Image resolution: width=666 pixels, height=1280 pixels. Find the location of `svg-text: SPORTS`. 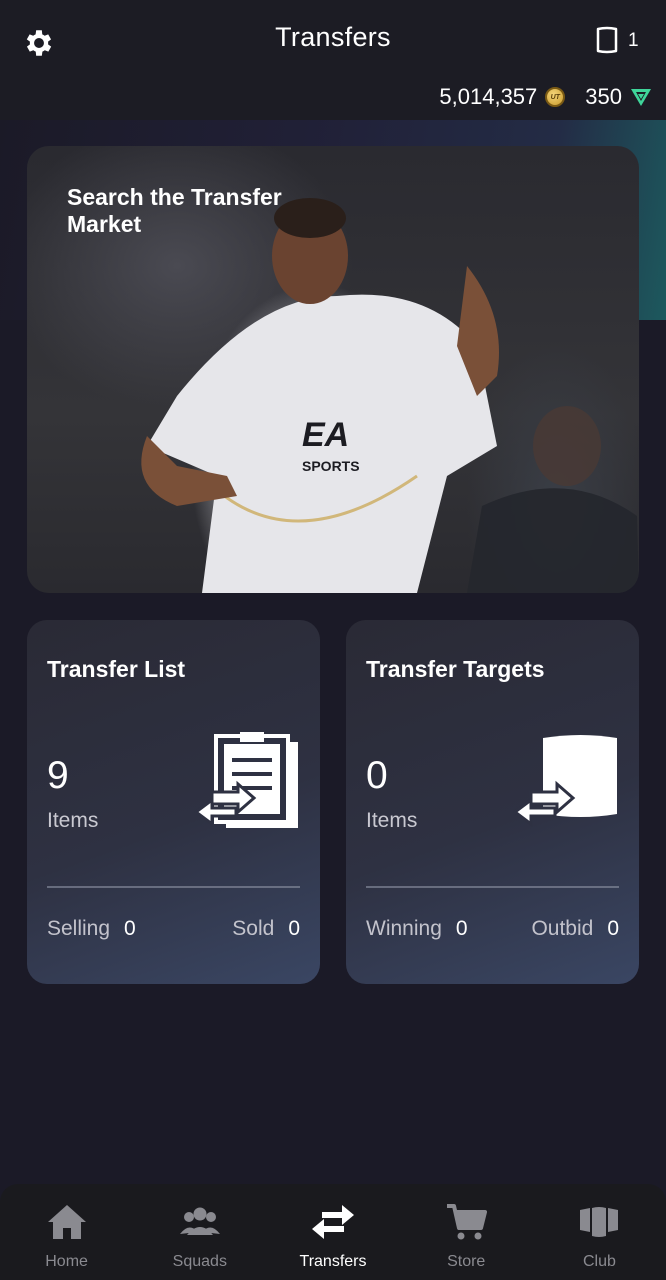

svg-text: SPORTS is located at coordinates (331, 466).